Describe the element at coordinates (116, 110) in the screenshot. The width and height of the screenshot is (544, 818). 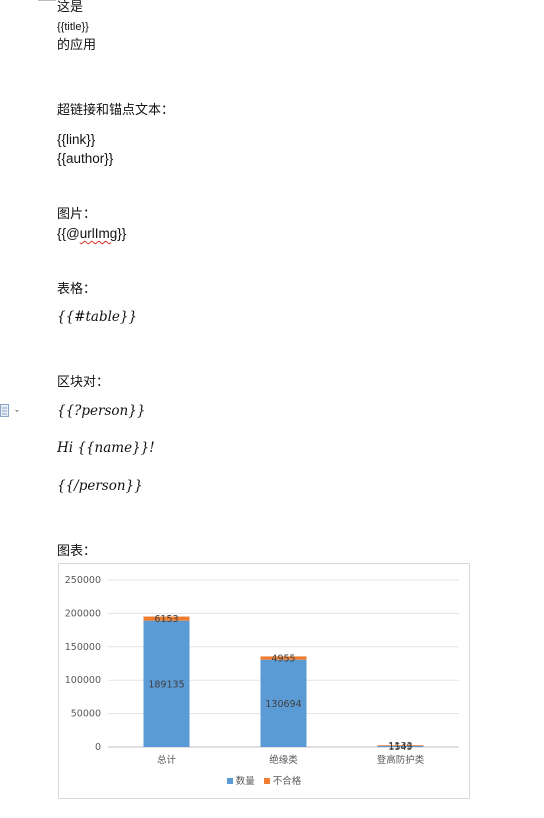
I see `link-heading: 超链接和锚点文本：` at that location.